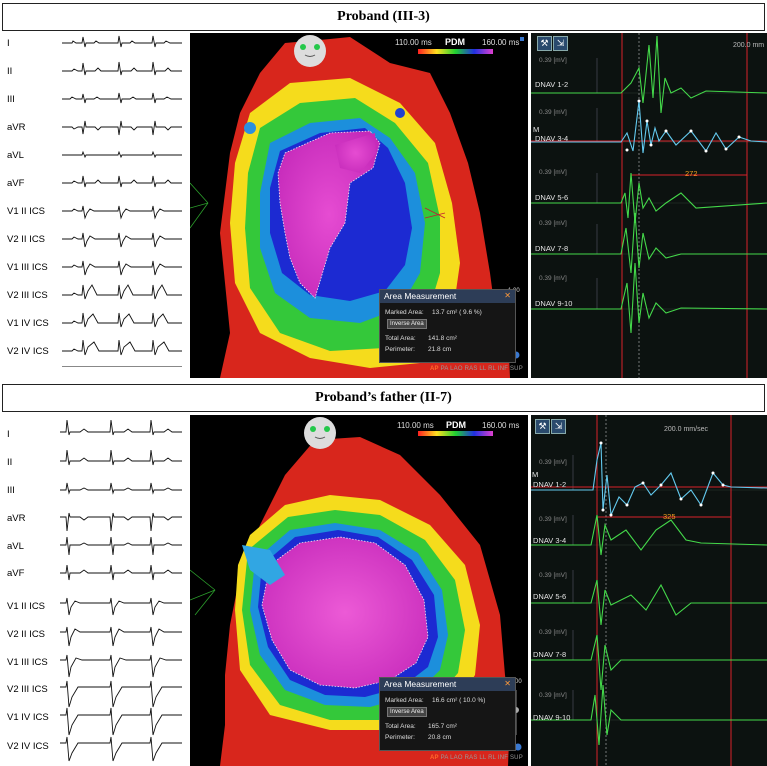 The image size is (767, 766). What do you see at coordinates (404, 312) in the screenshot?
I see `marked-area-label: Marked Area:` at bounding box center [404, 312].